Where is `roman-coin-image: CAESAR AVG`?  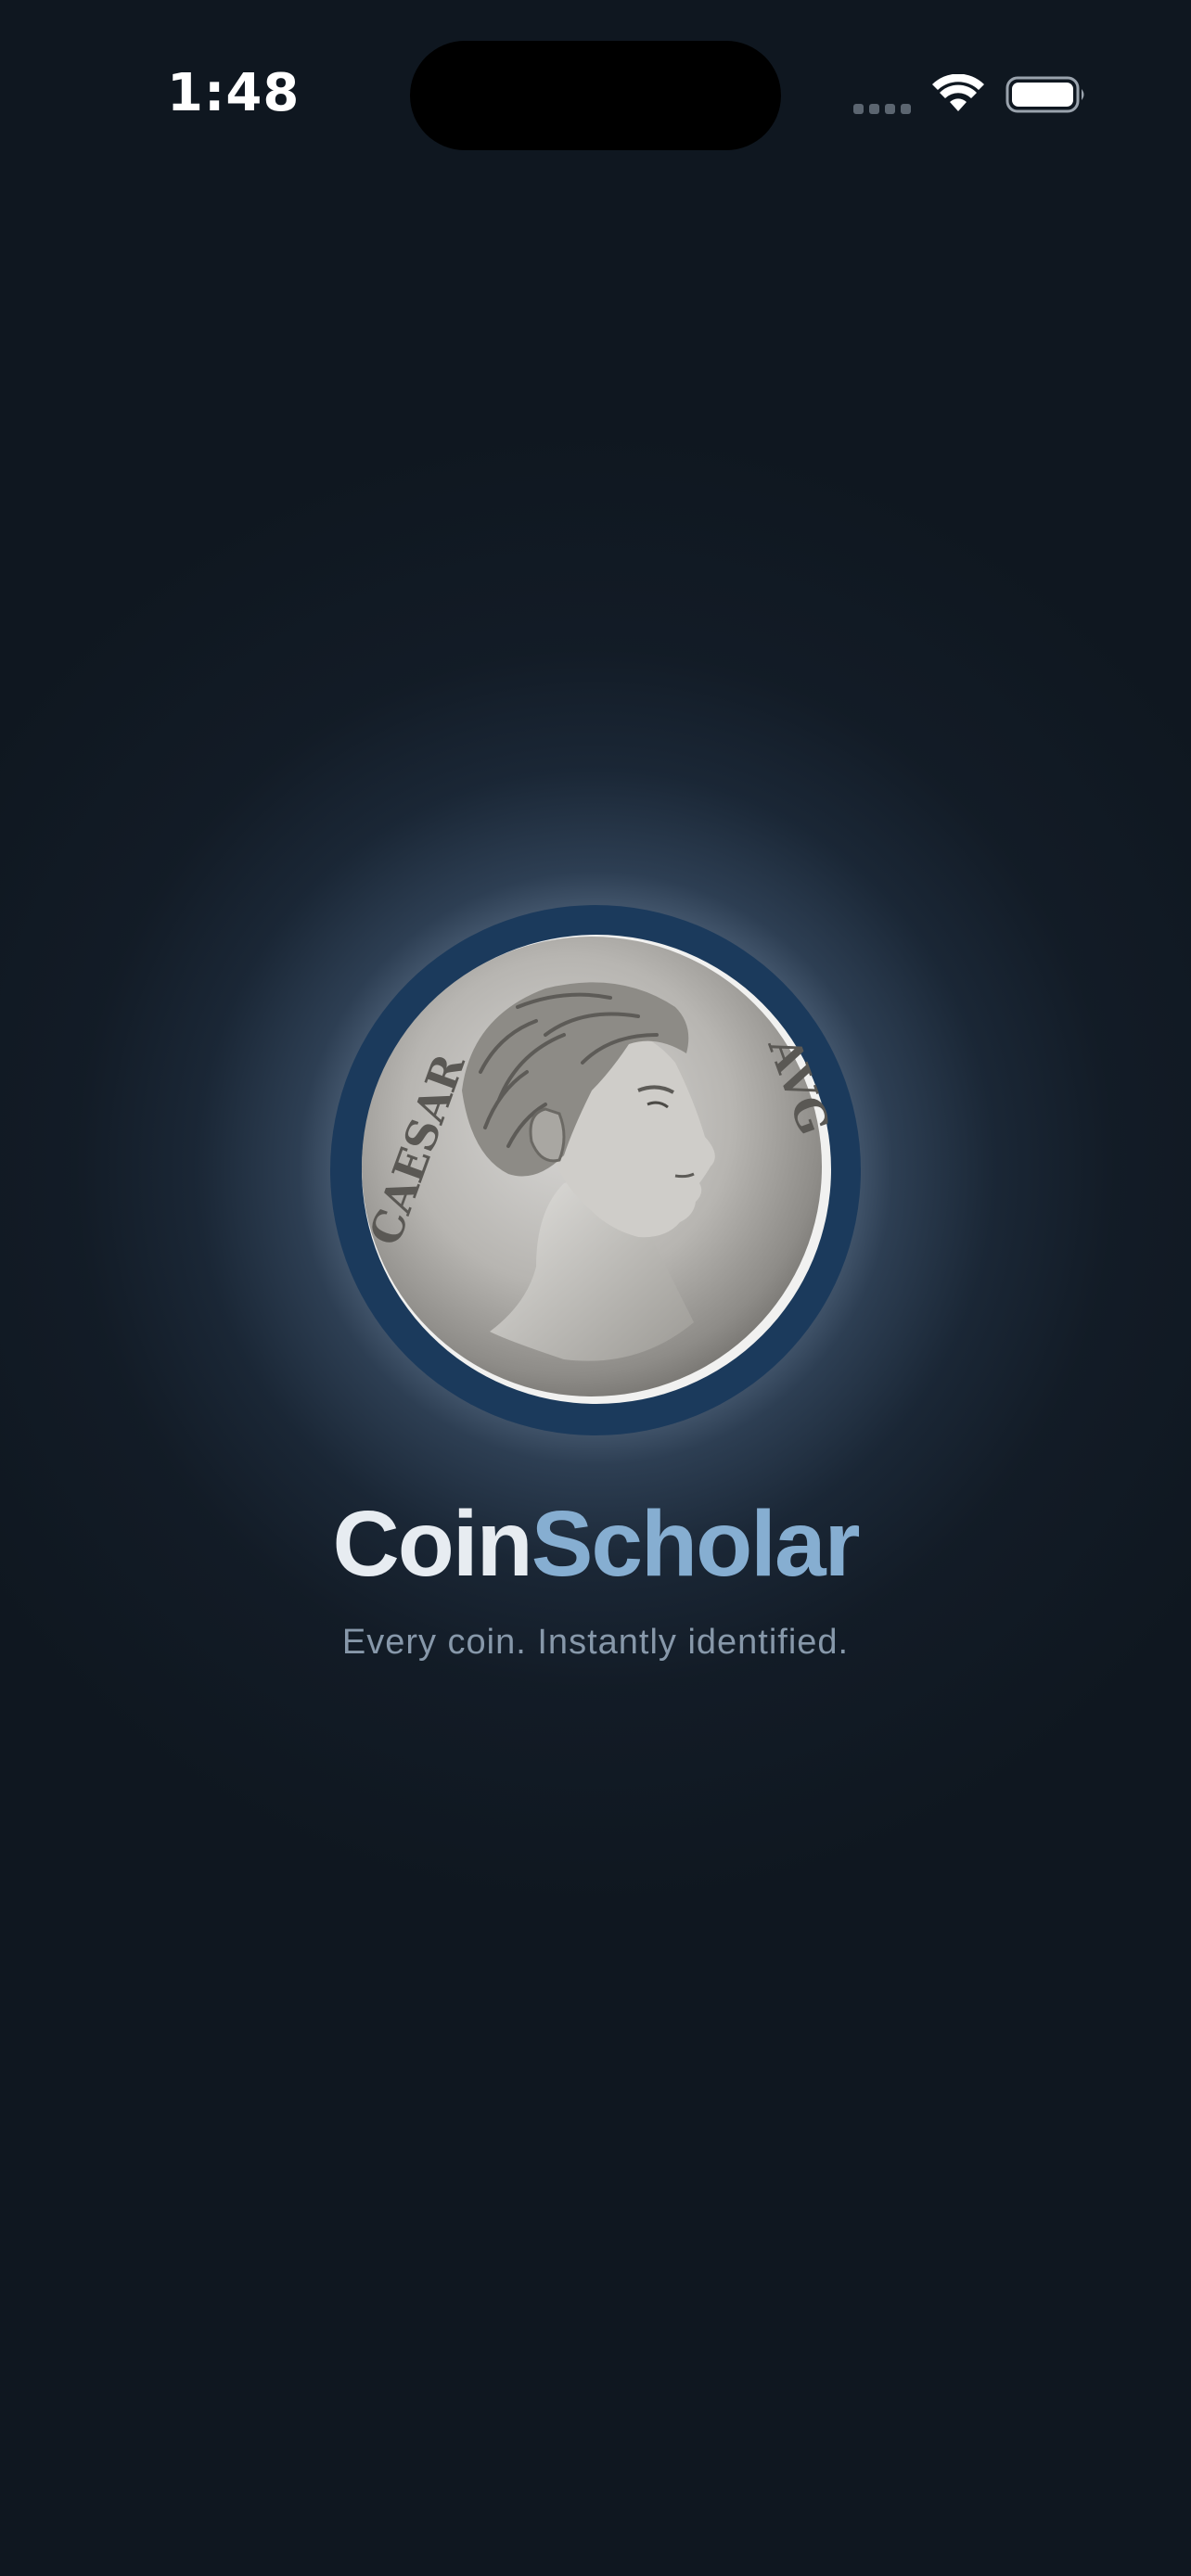 roman-coin-image: CAESAR AVG is located at coordinates (597, 1170).